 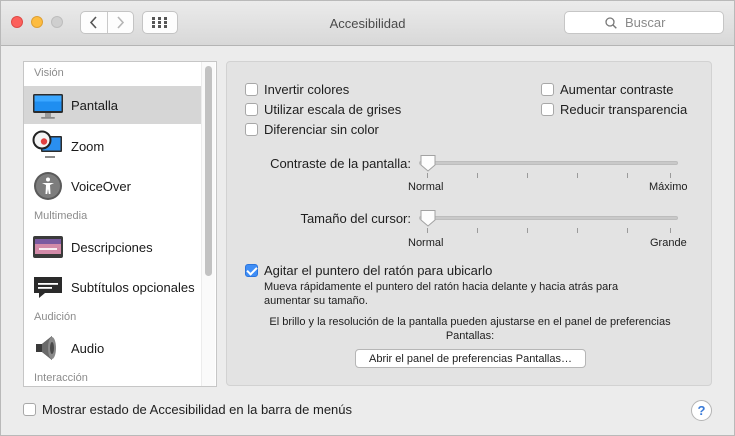 I want to click on differentiate-without-color-checkbox: Diferenciar sin color, so click(x=312, y=129).